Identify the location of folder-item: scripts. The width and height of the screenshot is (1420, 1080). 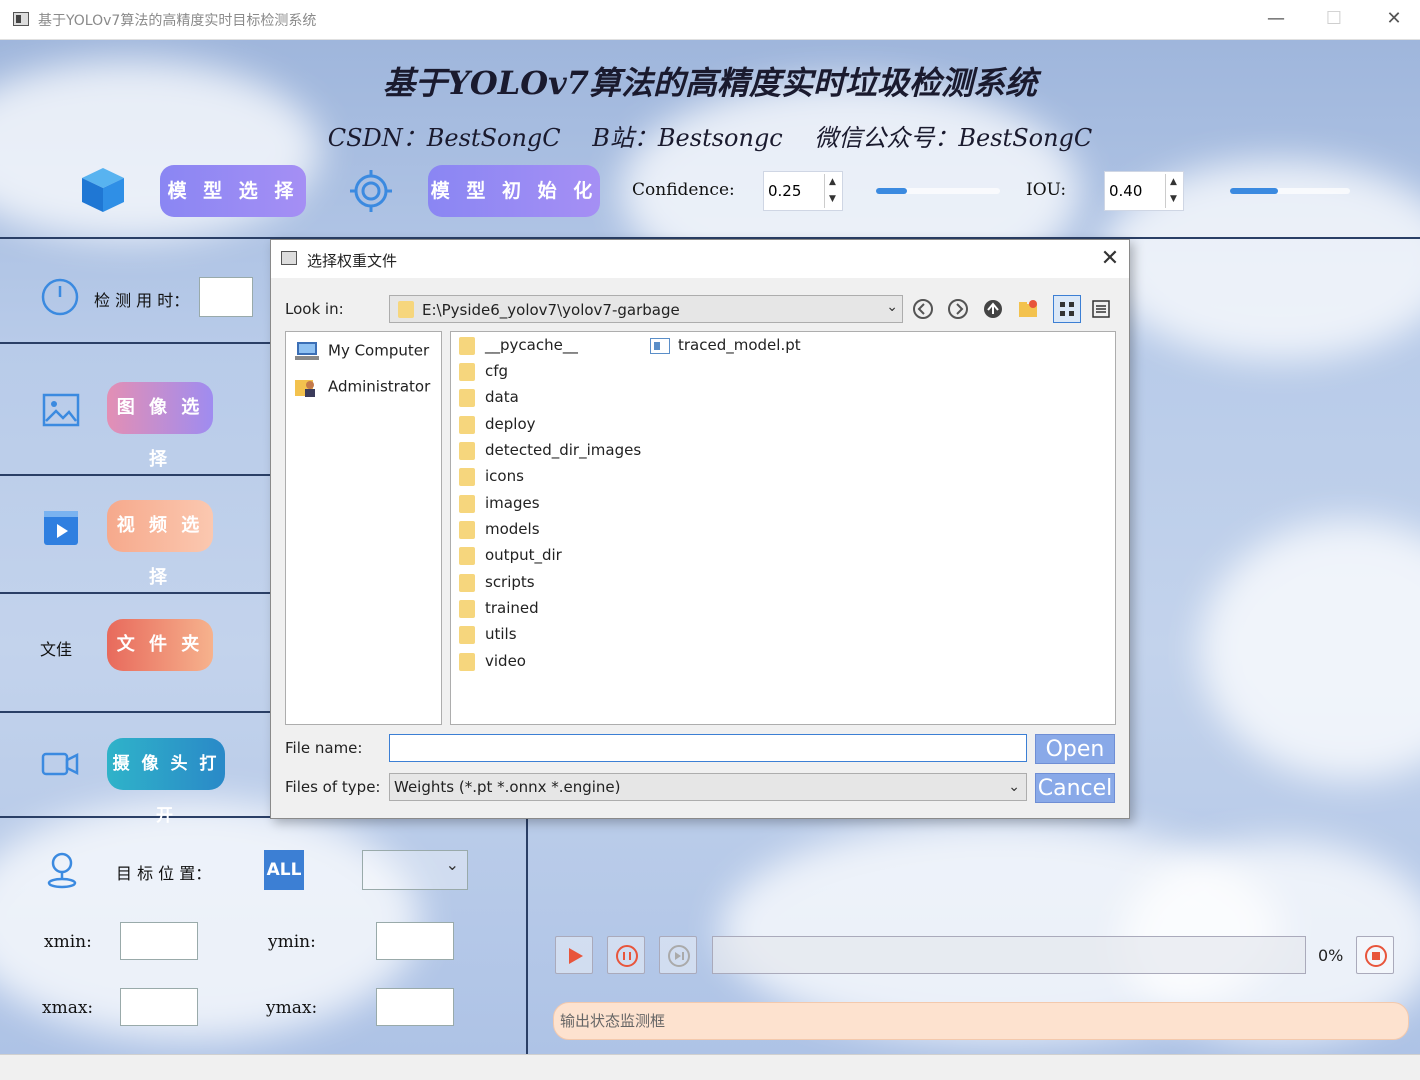
(497, 585).